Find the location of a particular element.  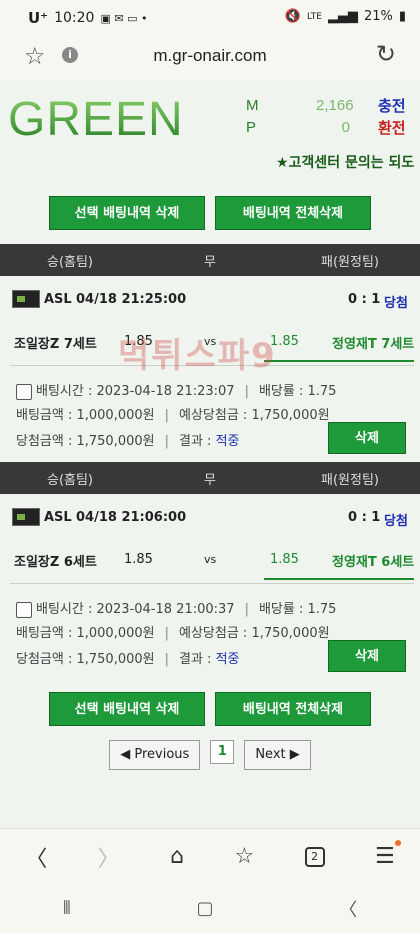

home-odds: 1.85 is located at coordinates (138, 559).